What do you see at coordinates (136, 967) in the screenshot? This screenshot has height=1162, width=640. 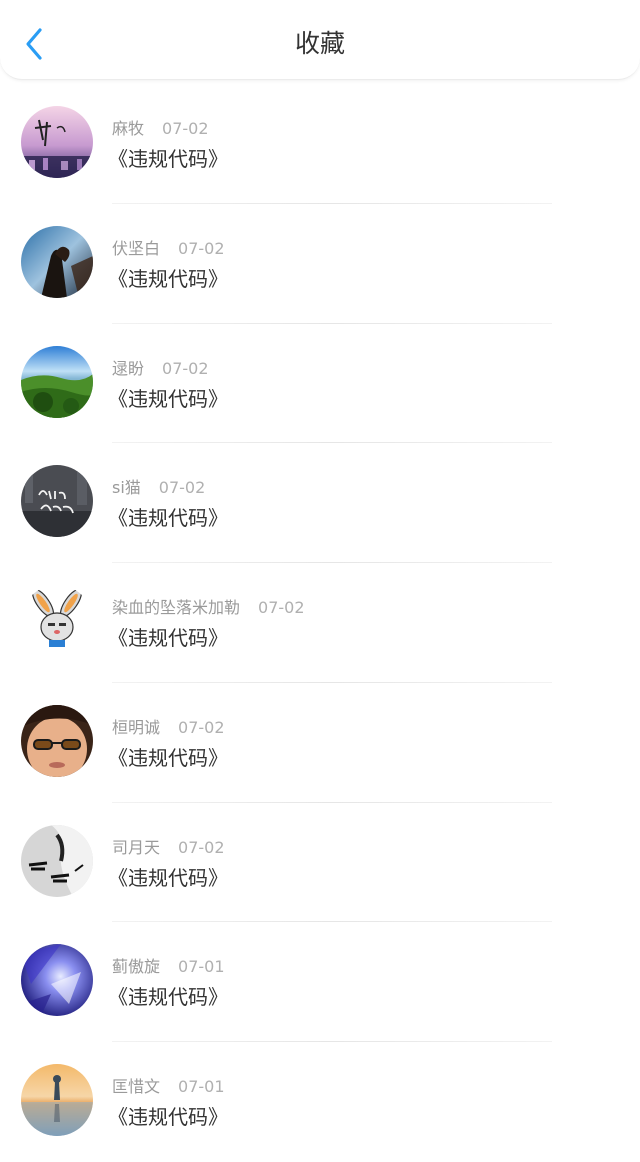 I see `user-name: 蓟傲旋` at bounding box center [136, 967].